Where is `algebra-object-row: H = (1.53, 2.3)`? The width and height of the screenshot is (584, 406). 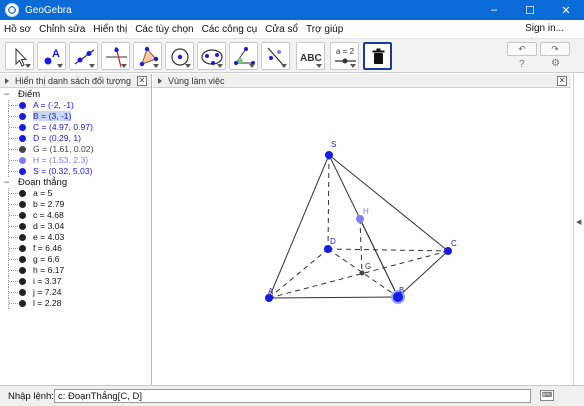 algebra-object-row: H = (1.53, 2.3) is located at coordinates (75, 160).